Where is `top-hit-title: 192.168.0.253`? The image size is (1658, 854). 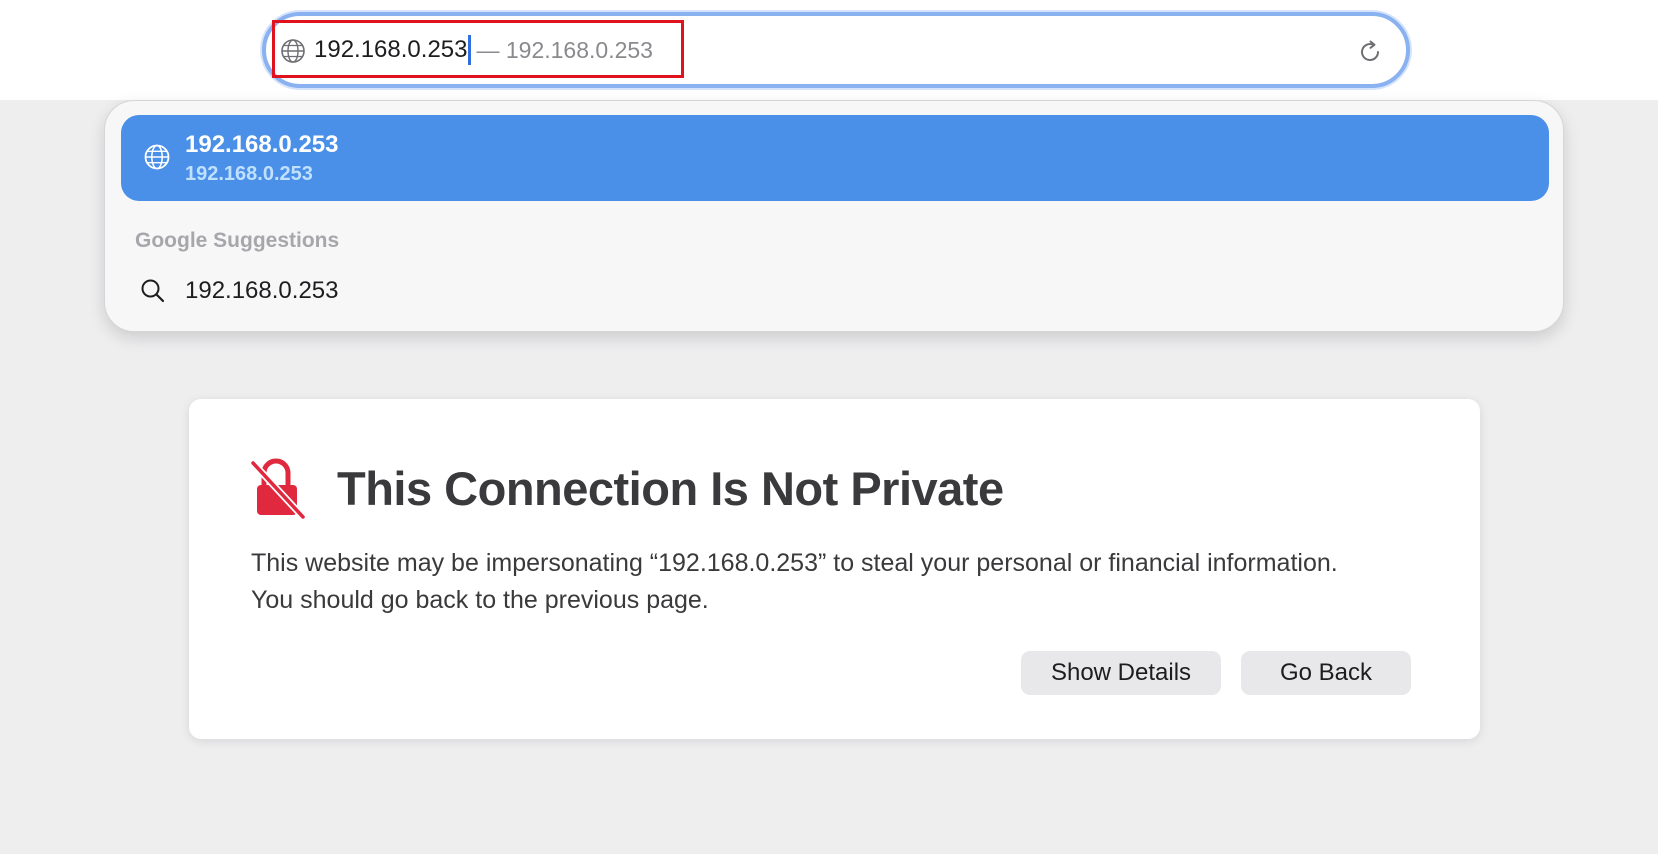
top-hit-title: 192.168.0.253 is located at coordinates (262, 144).